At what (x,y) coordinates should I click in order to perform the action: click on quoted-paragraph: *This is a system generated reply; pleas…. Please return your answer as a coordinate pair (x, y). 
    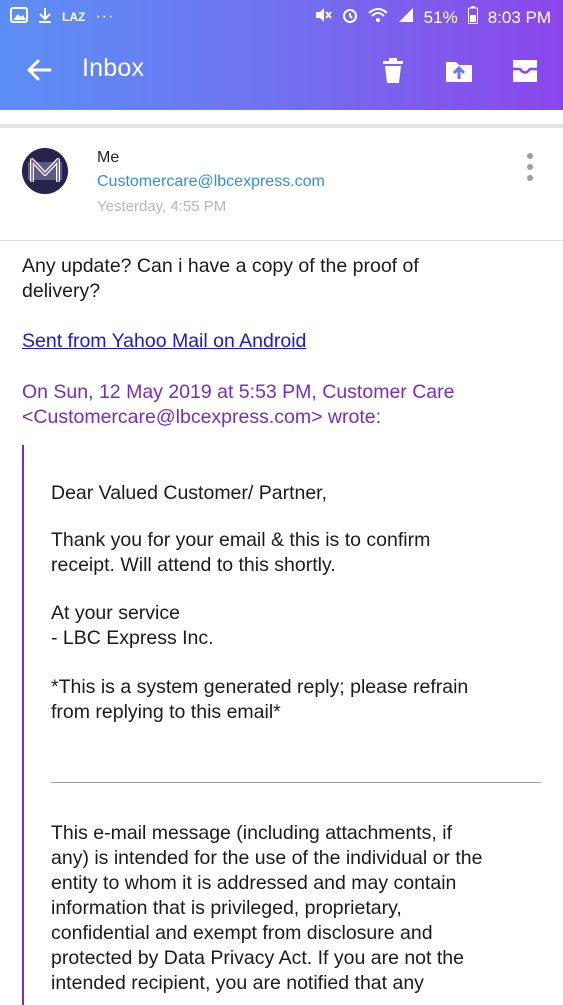
    Looking at the image, I should click on (259, 700).